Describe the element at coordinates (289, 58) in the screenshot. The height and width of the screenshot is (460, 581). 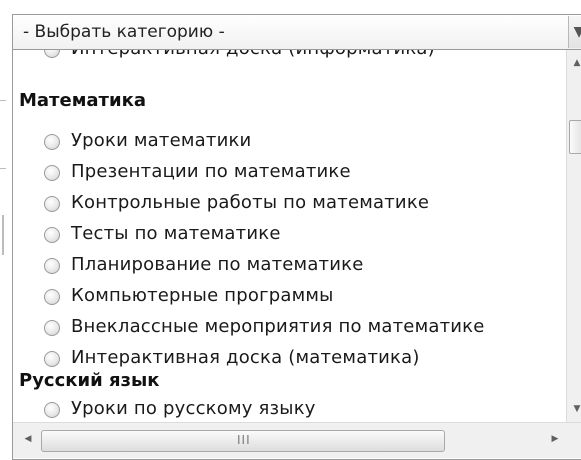
I see `list-item: Интерактивная доска (информатика)` at that location.